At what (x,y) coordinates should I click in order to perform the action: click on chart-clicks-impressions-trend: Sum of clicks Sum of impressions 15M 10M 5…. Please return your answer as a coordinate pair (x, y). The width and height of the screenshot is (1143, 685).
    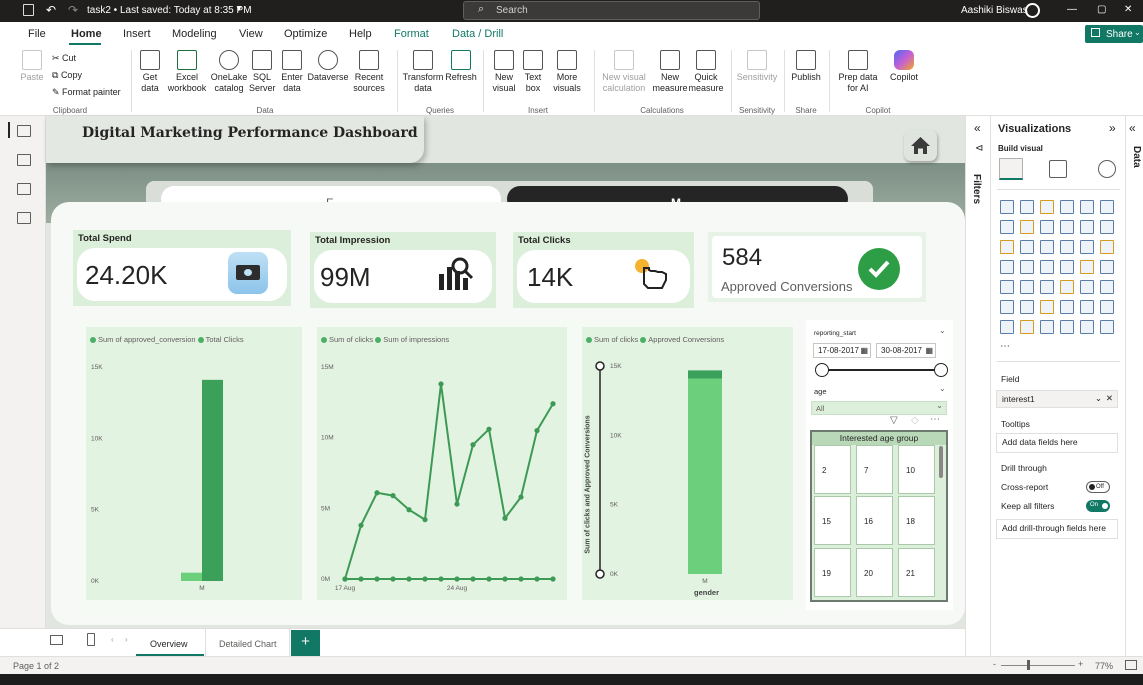
    Looking at the image, I should click on (442, 463).